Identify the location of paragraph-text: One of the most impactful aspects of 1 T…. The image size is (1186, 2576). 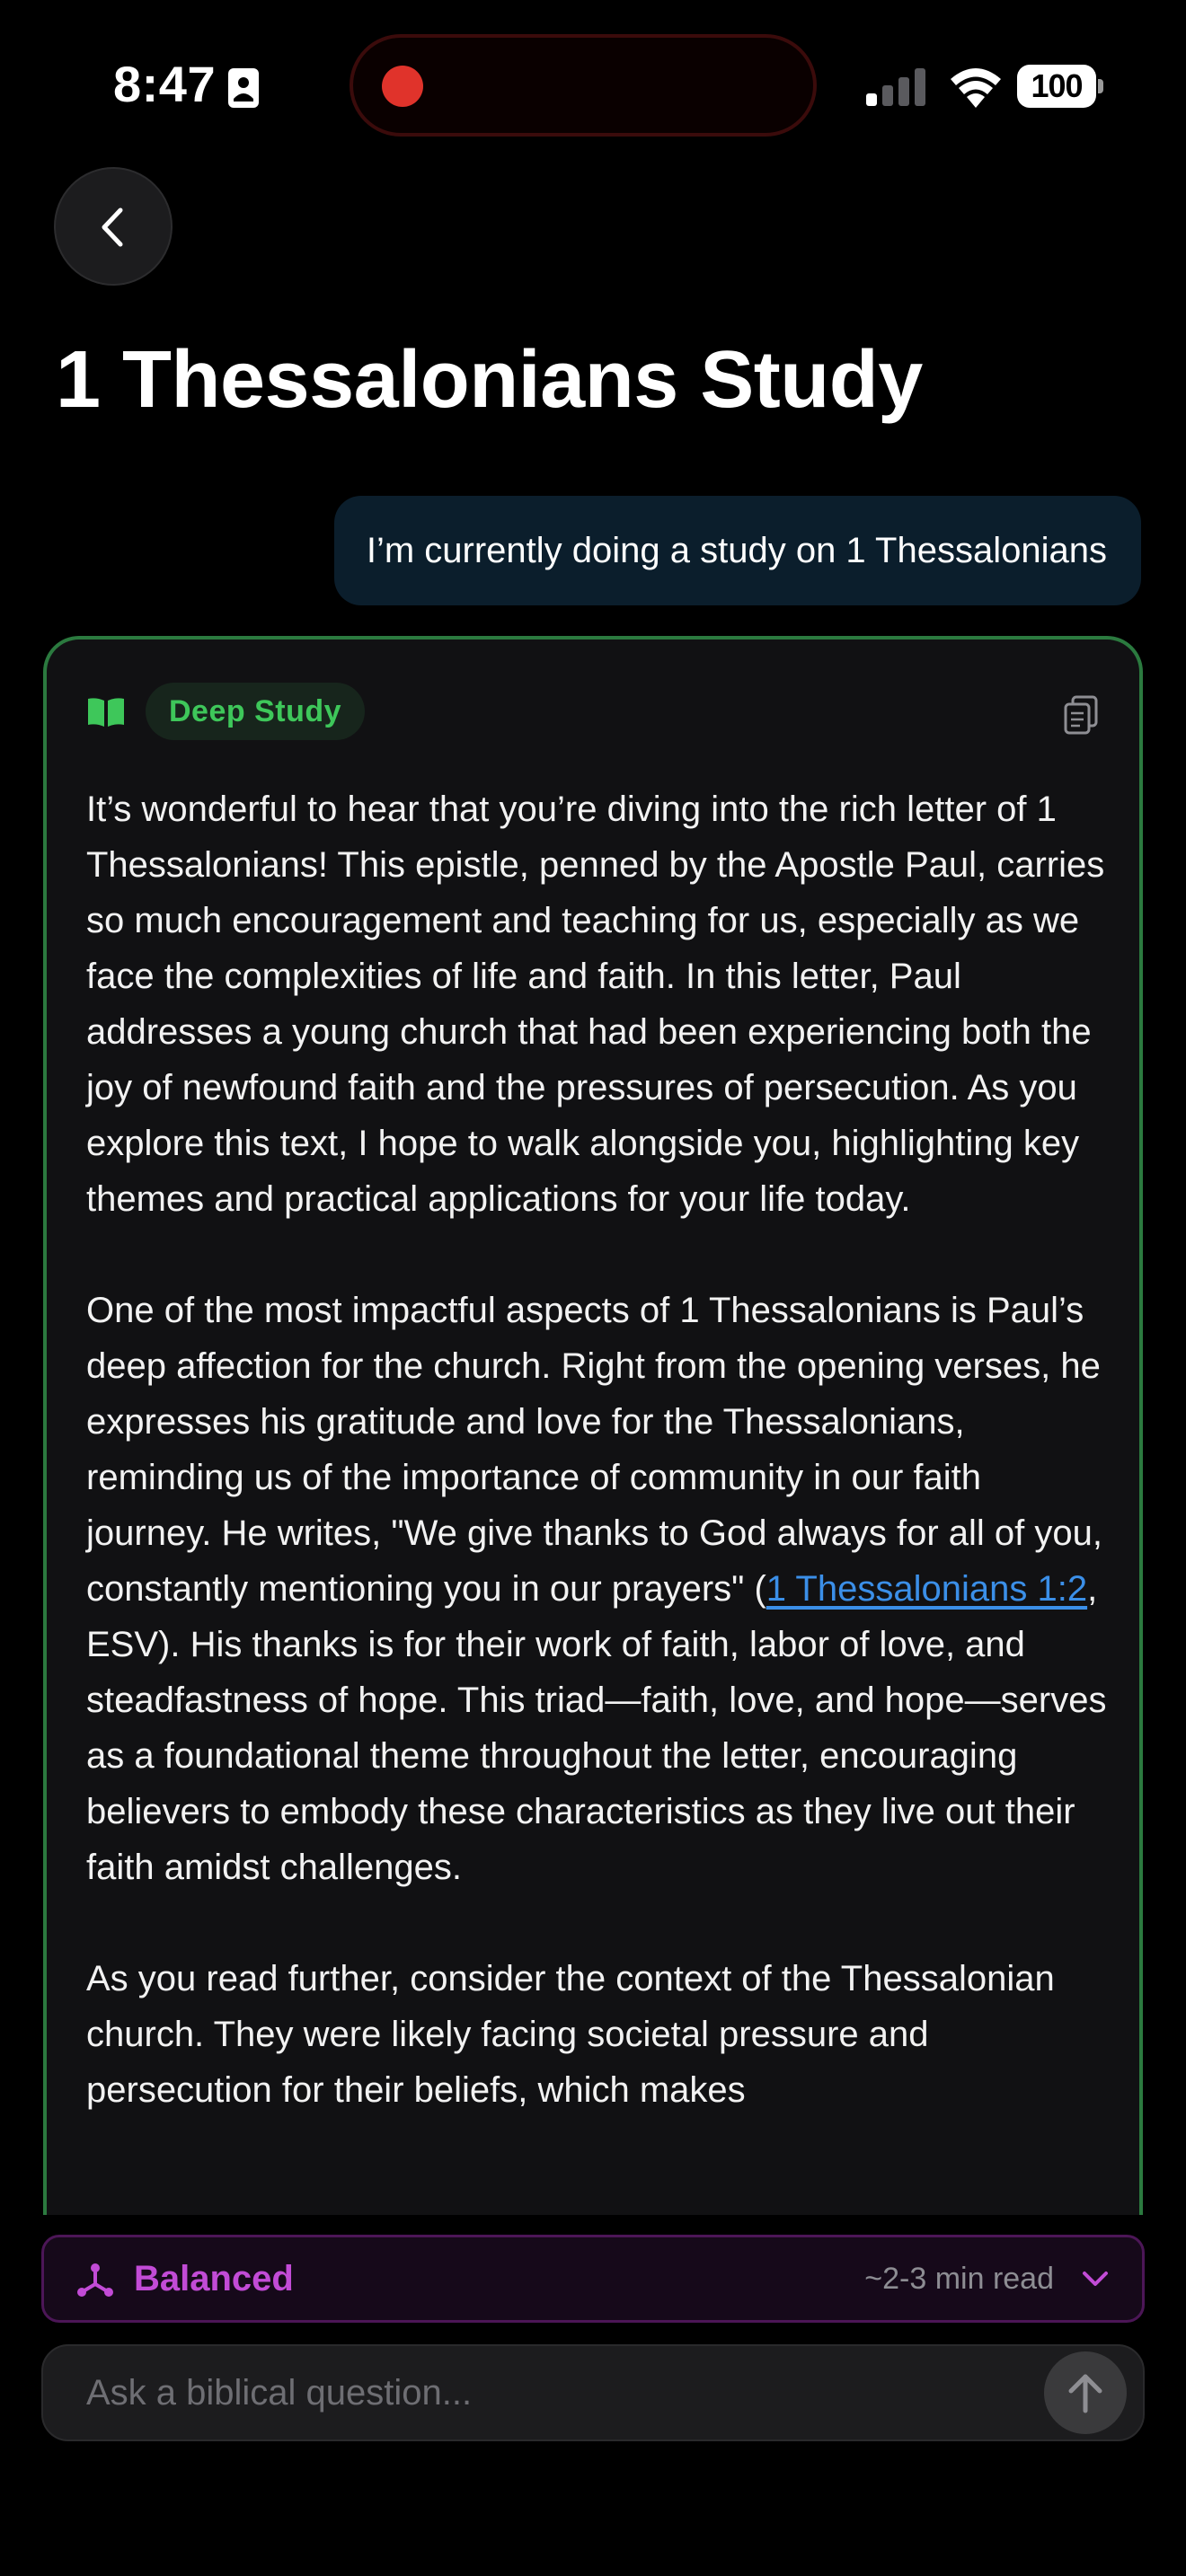
(594, 1450).